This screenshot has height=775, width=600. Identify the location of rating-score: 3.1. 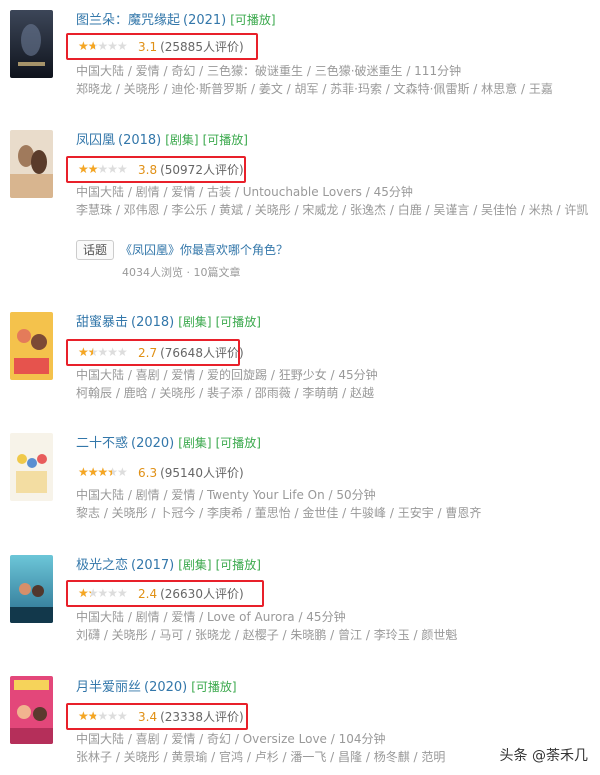
(148, 47).